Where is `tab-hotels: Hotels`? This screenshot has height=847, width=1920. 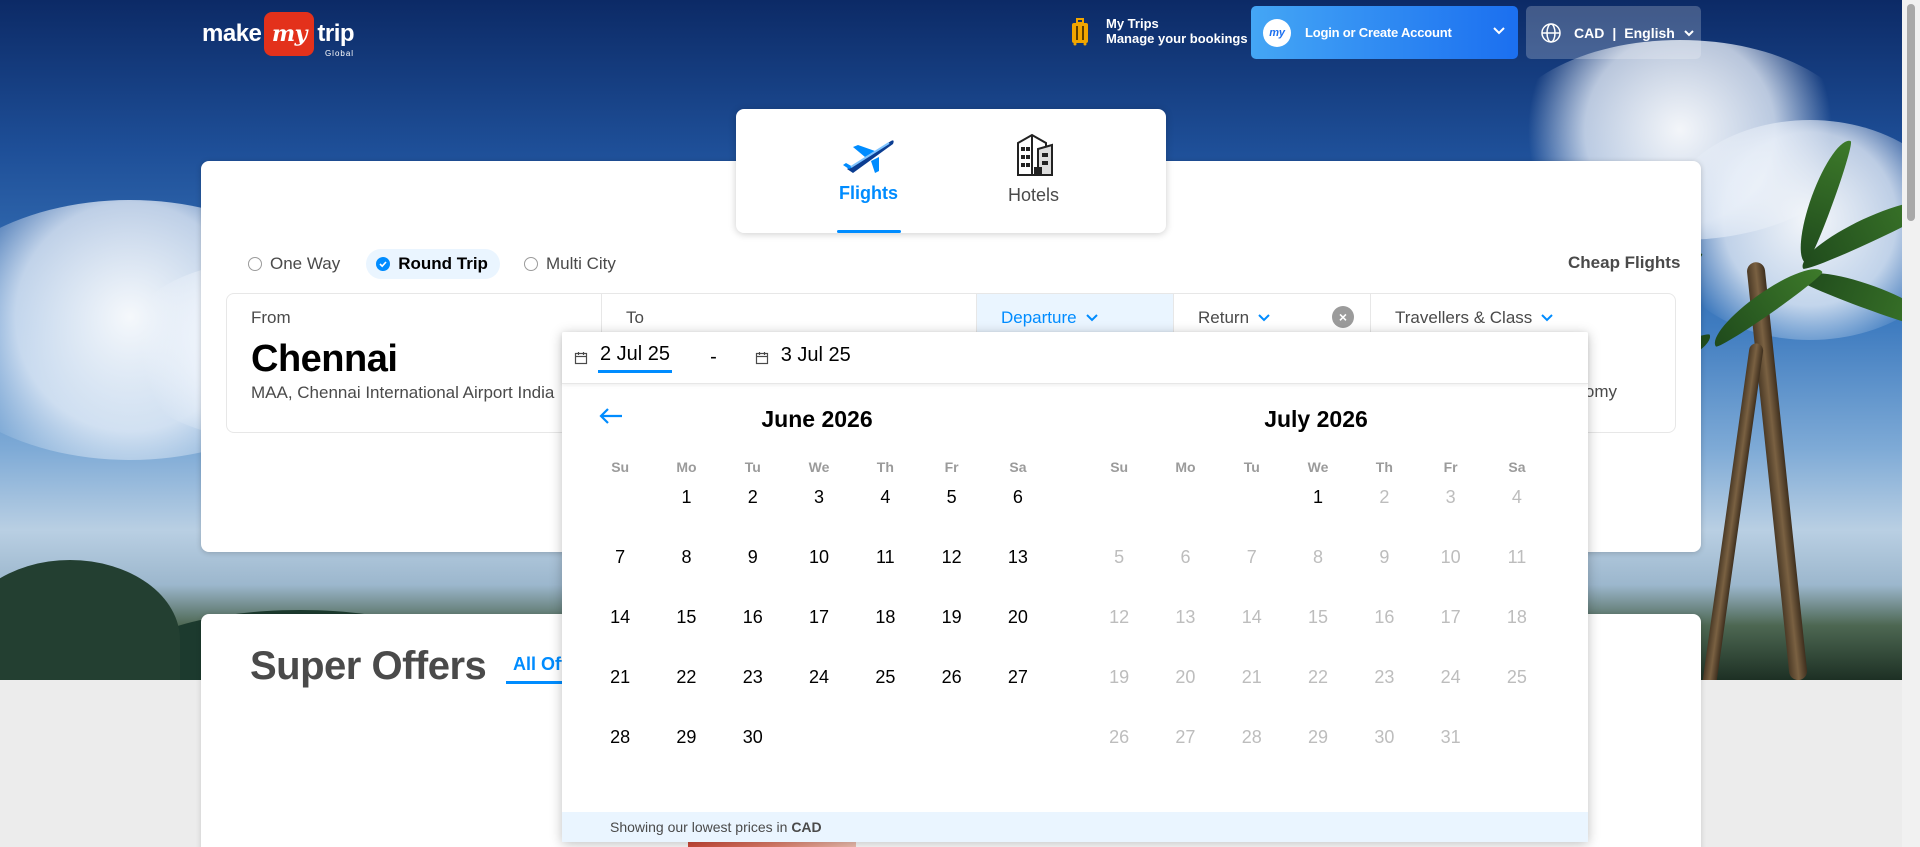 tab-hotels: Hotels is located at coordinates (1033, 171).